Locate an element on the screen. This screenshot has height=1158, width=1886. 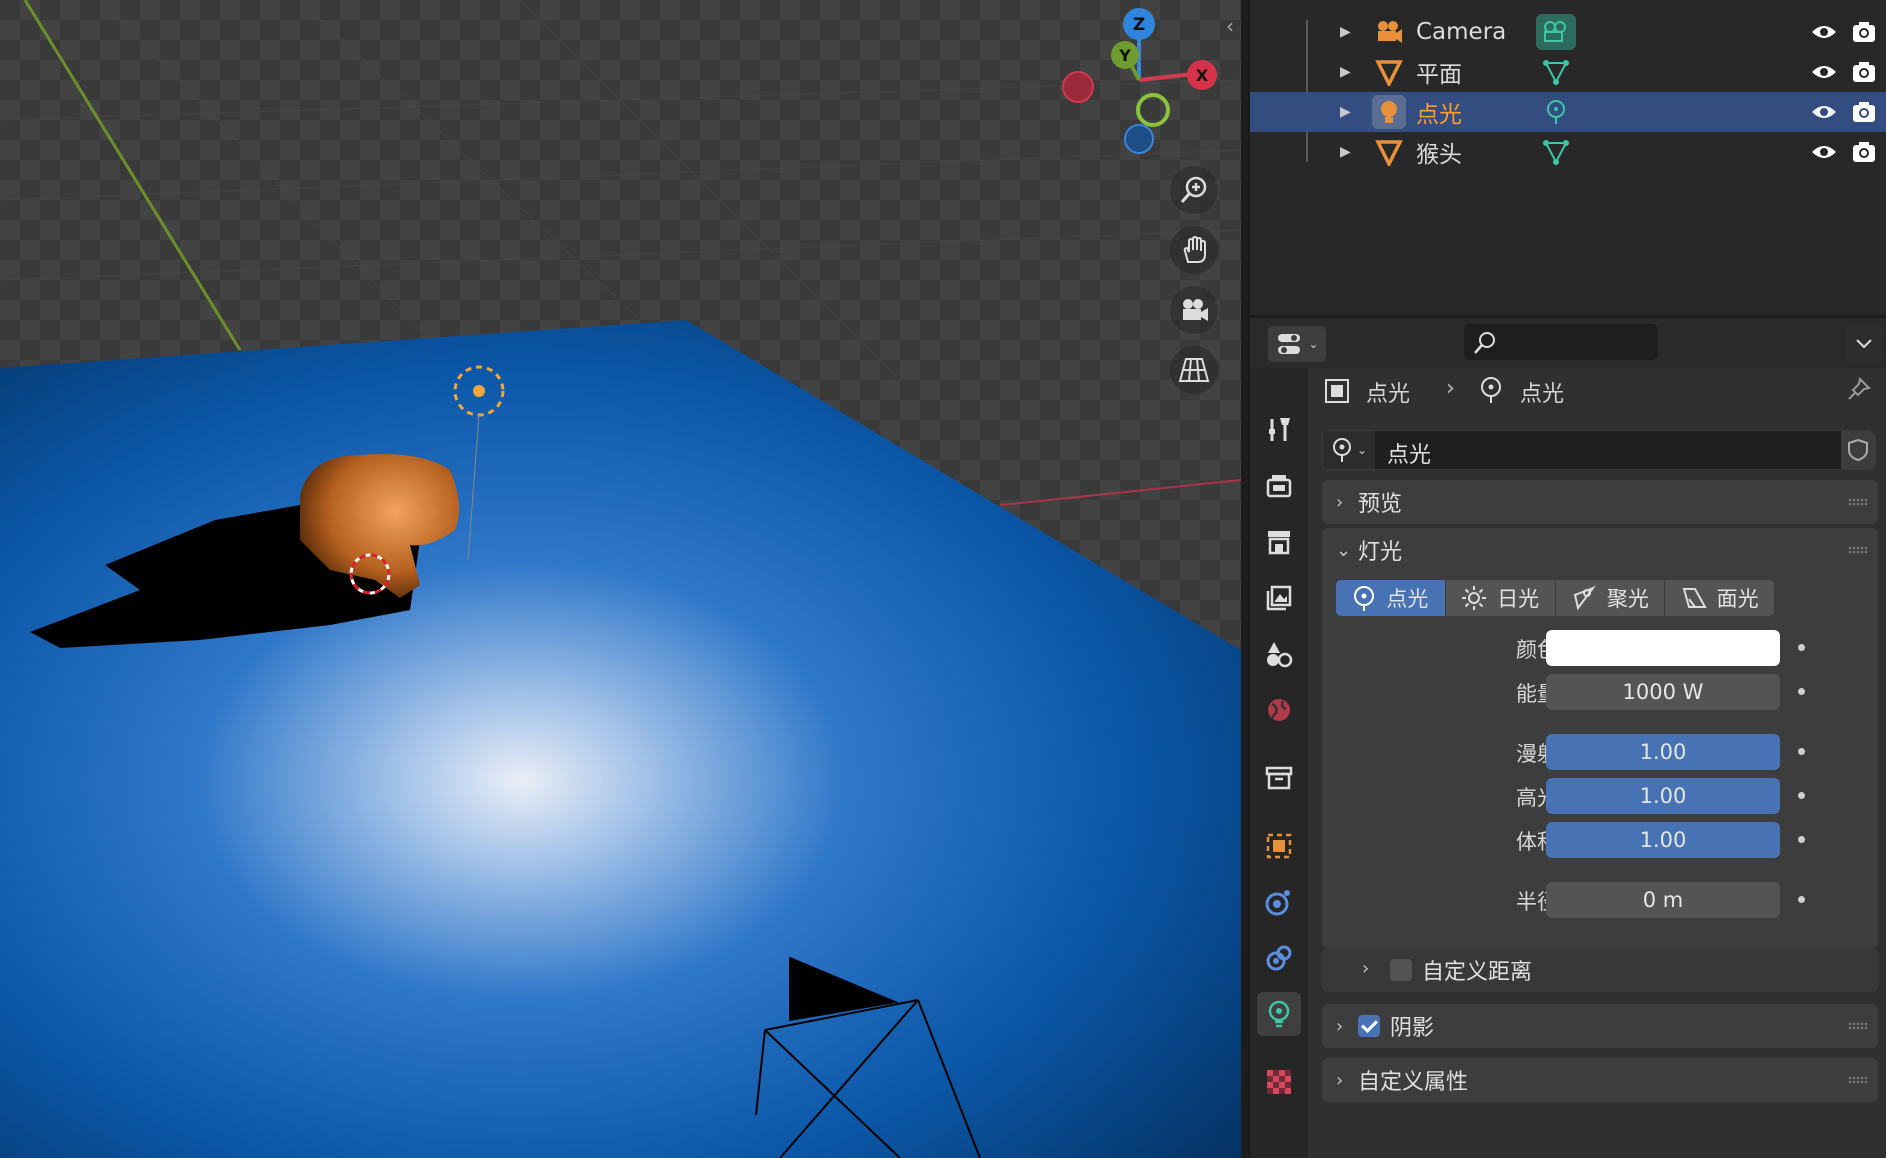
hand-pan-icon is located at coordinates (1194, 250).